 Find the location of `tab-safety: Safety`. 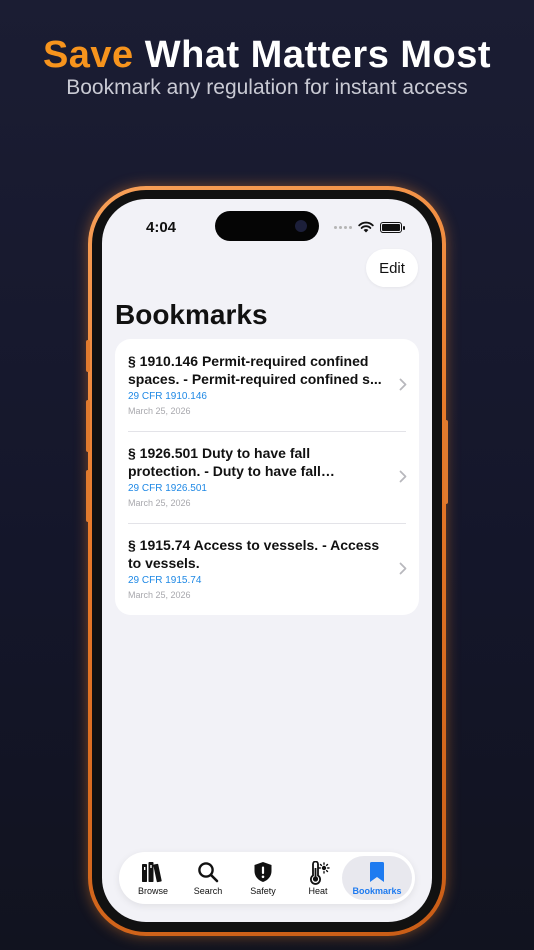

tab-safety: Safety is located at coordinates (263, 878).